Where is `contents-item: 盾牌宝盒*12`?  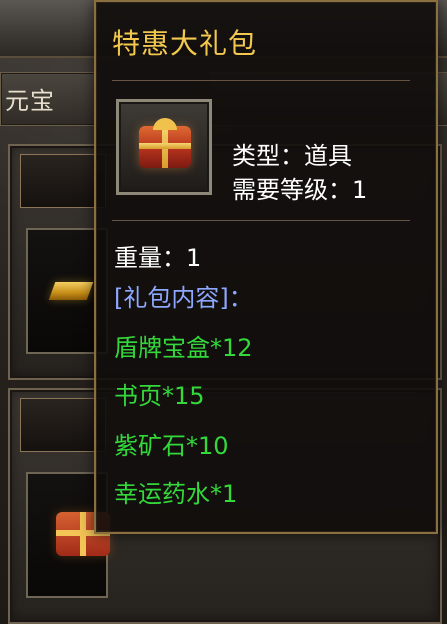
contents-item: 盾牌宝盒*12 is located at coordinates (183, 348).